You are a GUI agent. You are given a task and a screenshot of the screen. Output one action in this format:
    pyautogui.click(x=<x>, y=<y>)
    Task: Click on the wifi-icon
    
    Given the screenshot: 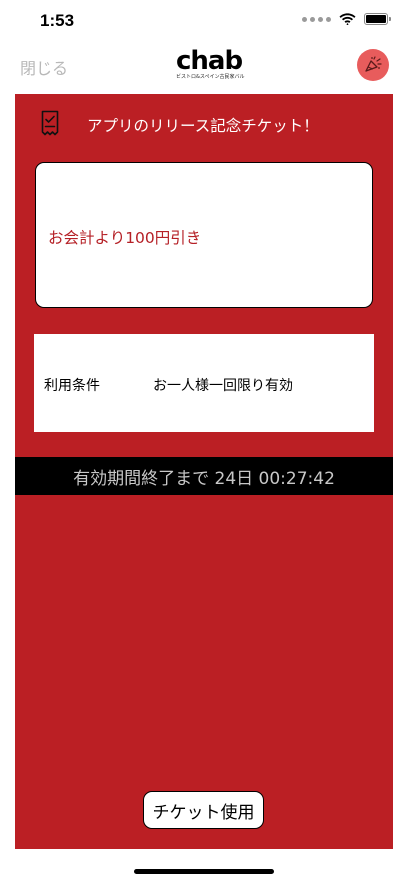 What is the action you would take?
    pyautogui.click(x=347, y=19)
    